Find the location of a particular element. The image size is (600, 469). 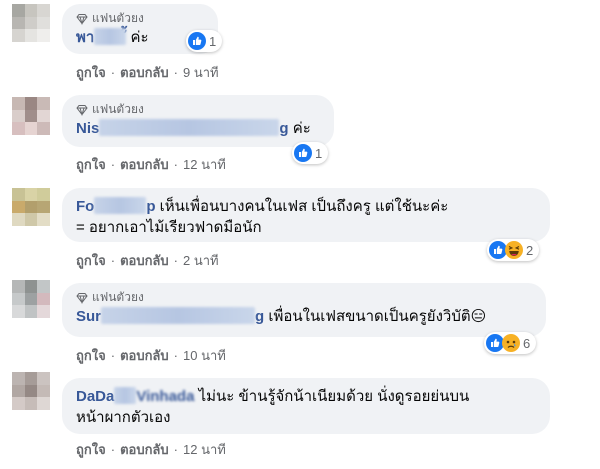

comment-actions: ถูกใจ · ตอบกลับ · 10 นาที is located at coordinates (151, 355).